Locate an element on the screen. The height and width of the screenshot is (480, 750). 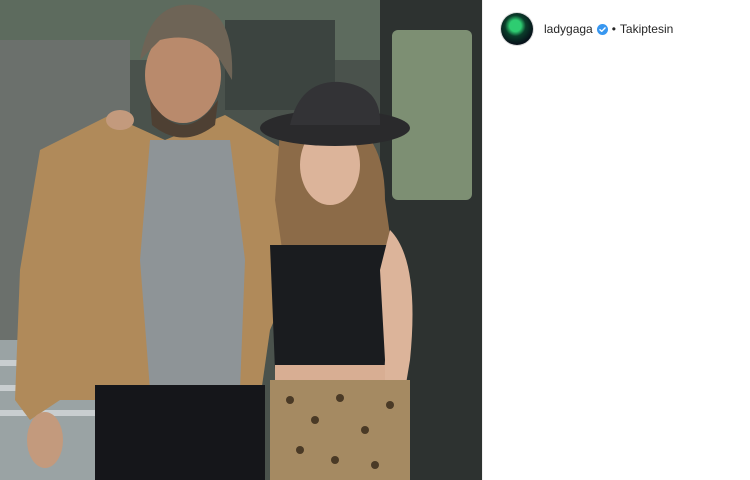
username-link: ladygaga is located at coordinates (568, 29).